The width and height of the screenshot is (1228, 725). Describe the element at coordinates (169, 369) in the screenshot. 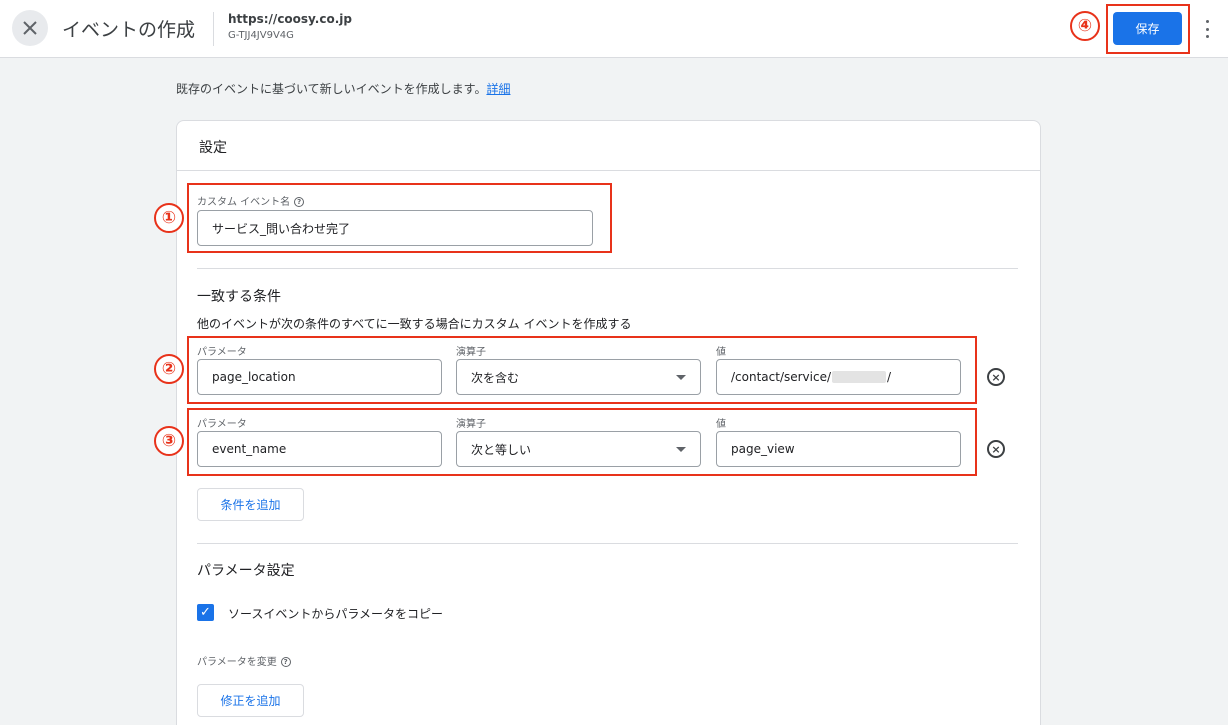

I see `annotation-marker-2: ②` at that location.